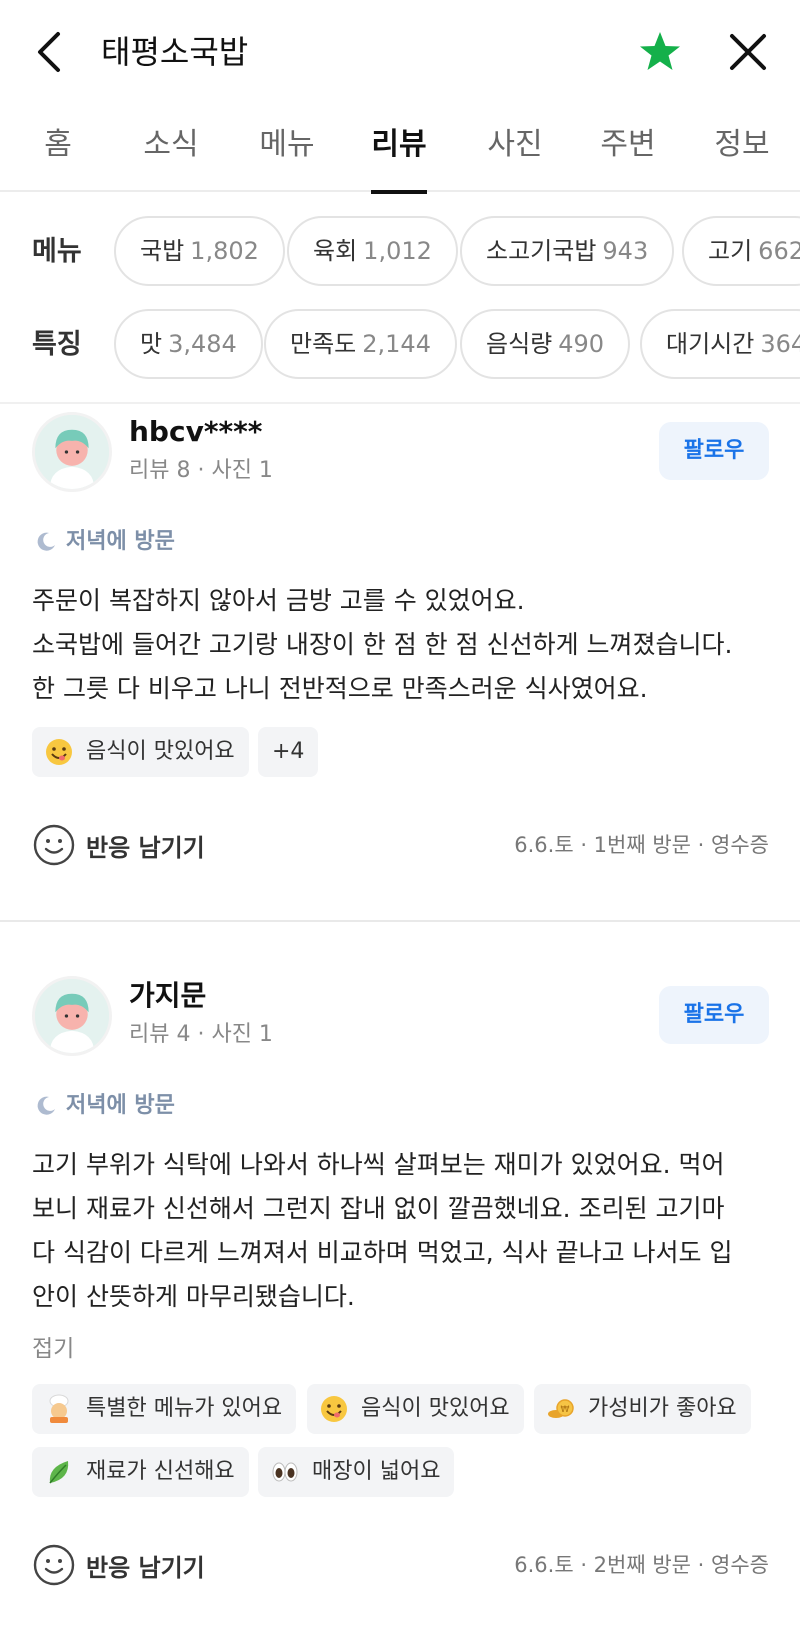  Describe the element at coordinates (662, 1408) in the screenshot. I see `tag-label: 가성비가 좋아요` at that location.